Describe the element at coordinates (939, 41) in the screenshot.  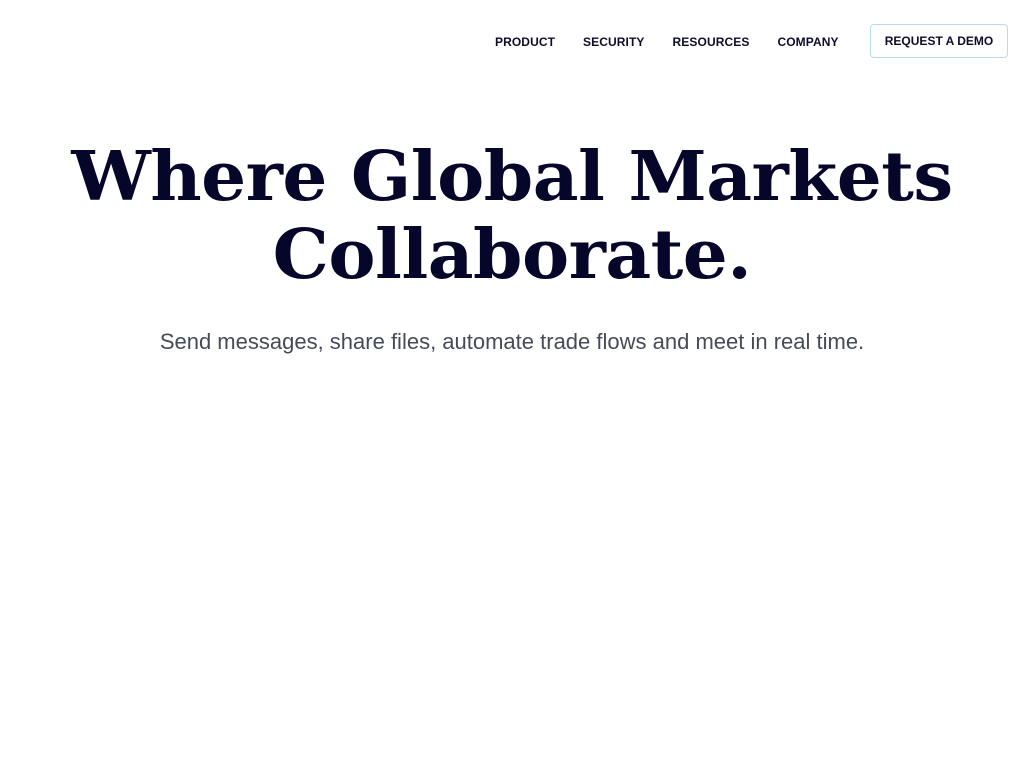
I see `request-demo-button: REQUEST A DEMO` at that location.